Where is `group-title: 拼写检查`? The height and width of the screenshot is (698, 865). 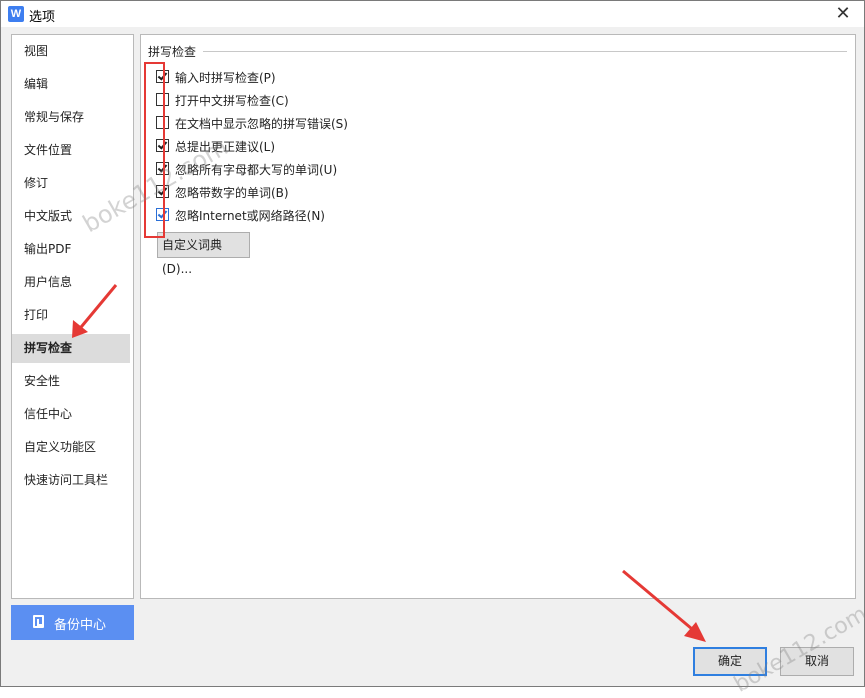
group-title: 拼写检查 is located at coordinates (172, 52).